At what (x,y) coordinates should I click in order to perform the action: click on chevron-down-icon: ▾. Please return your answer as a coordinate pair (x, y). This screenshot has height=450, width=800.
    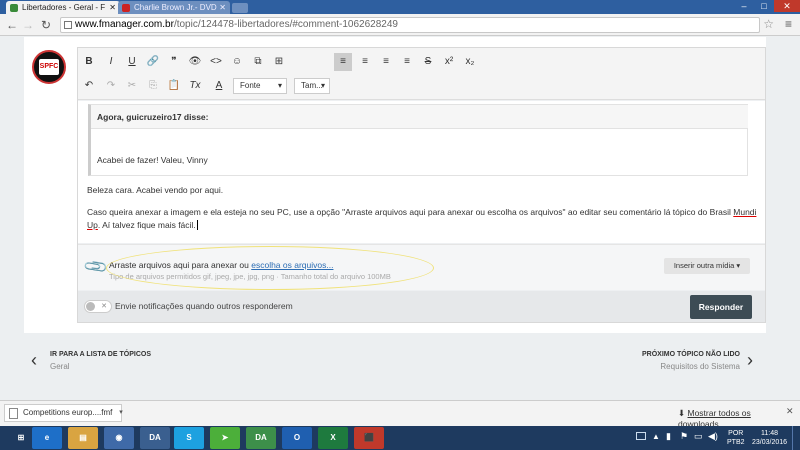
    Looking at the image, I should click on (121, 413).